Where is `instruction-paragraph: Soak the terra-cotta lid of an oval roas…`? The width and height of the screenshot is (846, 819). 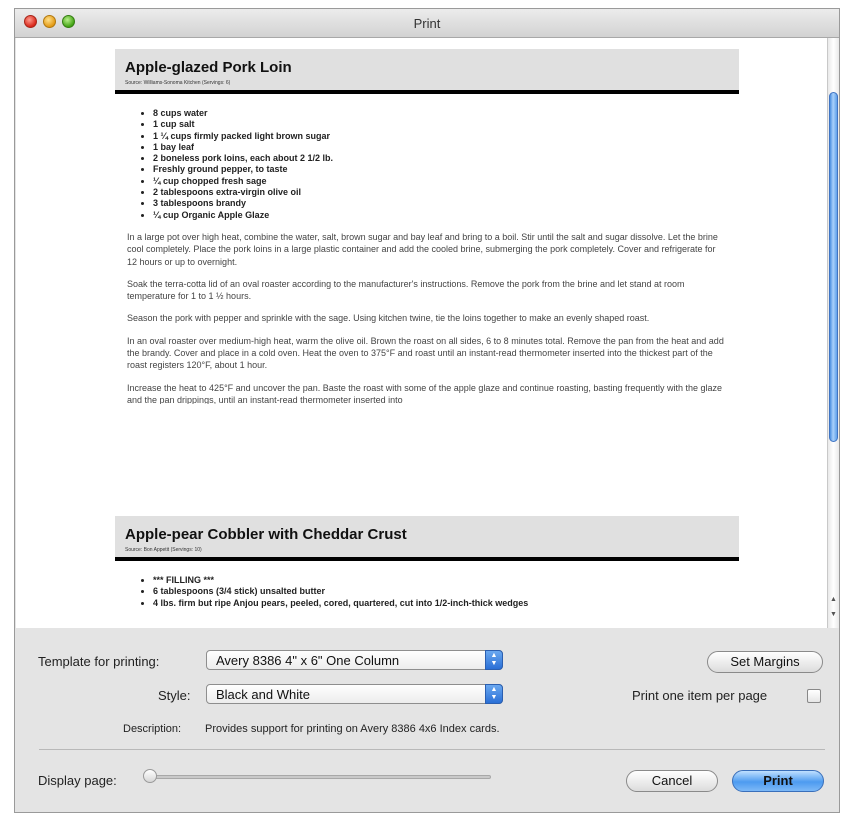 instruction-paragraph: Soak the terra-cotta lid of an oval roas… is located at coordinates (406, 290).